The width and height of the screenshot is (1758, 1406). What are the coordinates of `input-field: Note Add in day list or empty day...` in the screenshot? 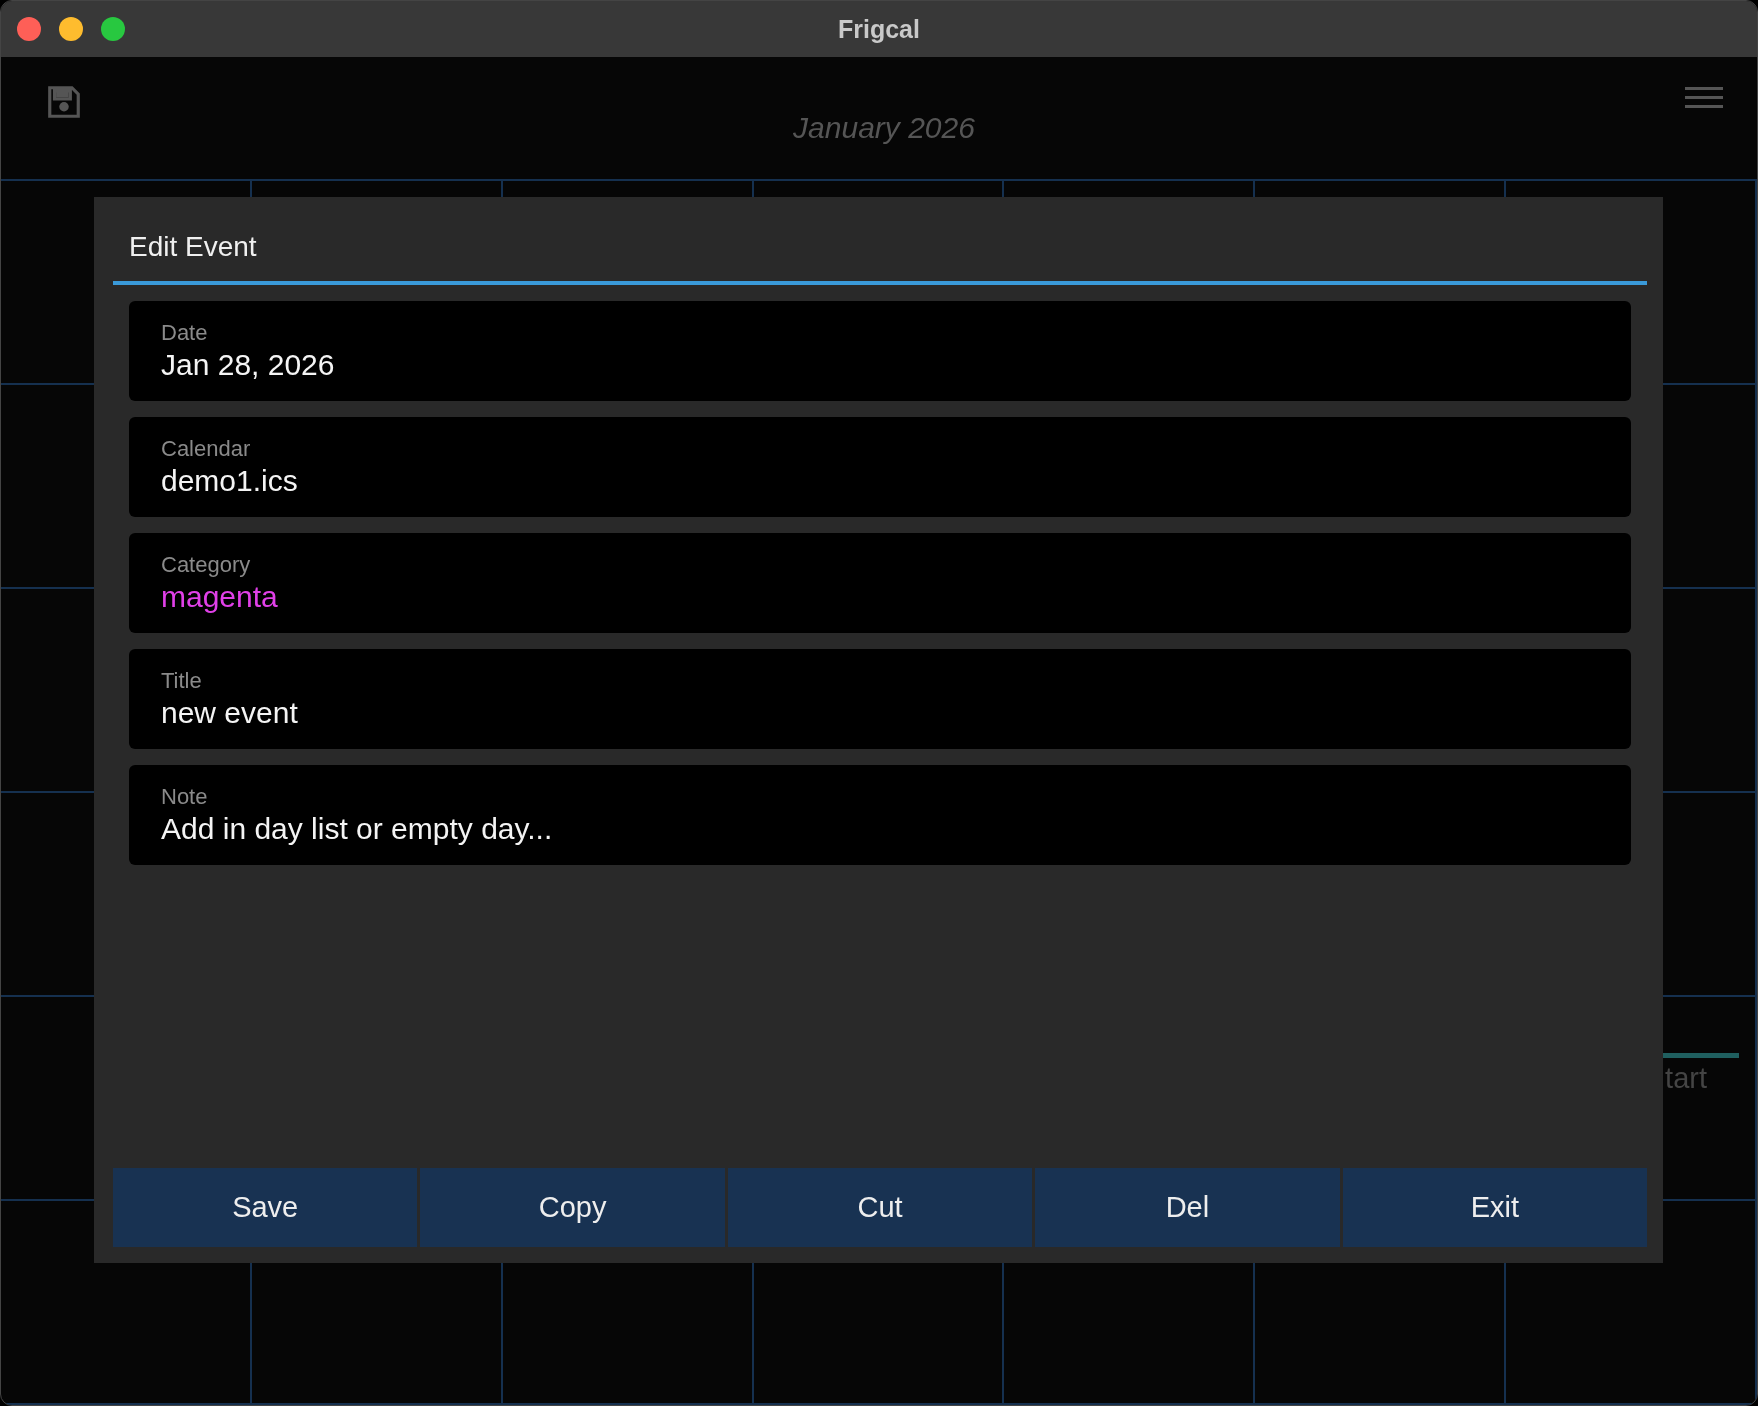 It's located at (880, 815).